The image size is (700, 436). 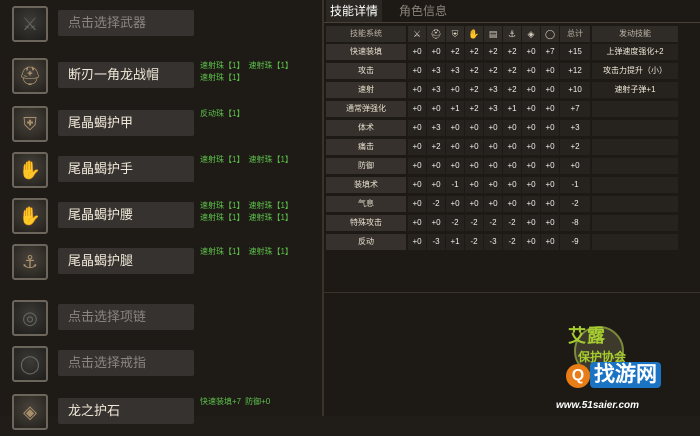 What do you see at coordinates (575, 71) in the screenshot?
I see `skill-total: +12` at bounding box center [575, 71].